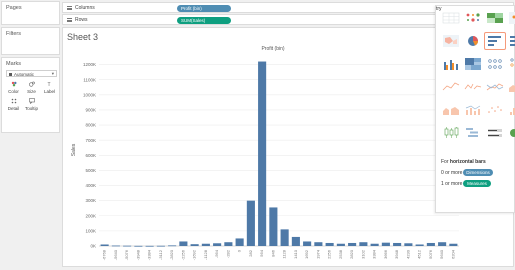  I want to click on label-button: T Label, so click(49, 87).